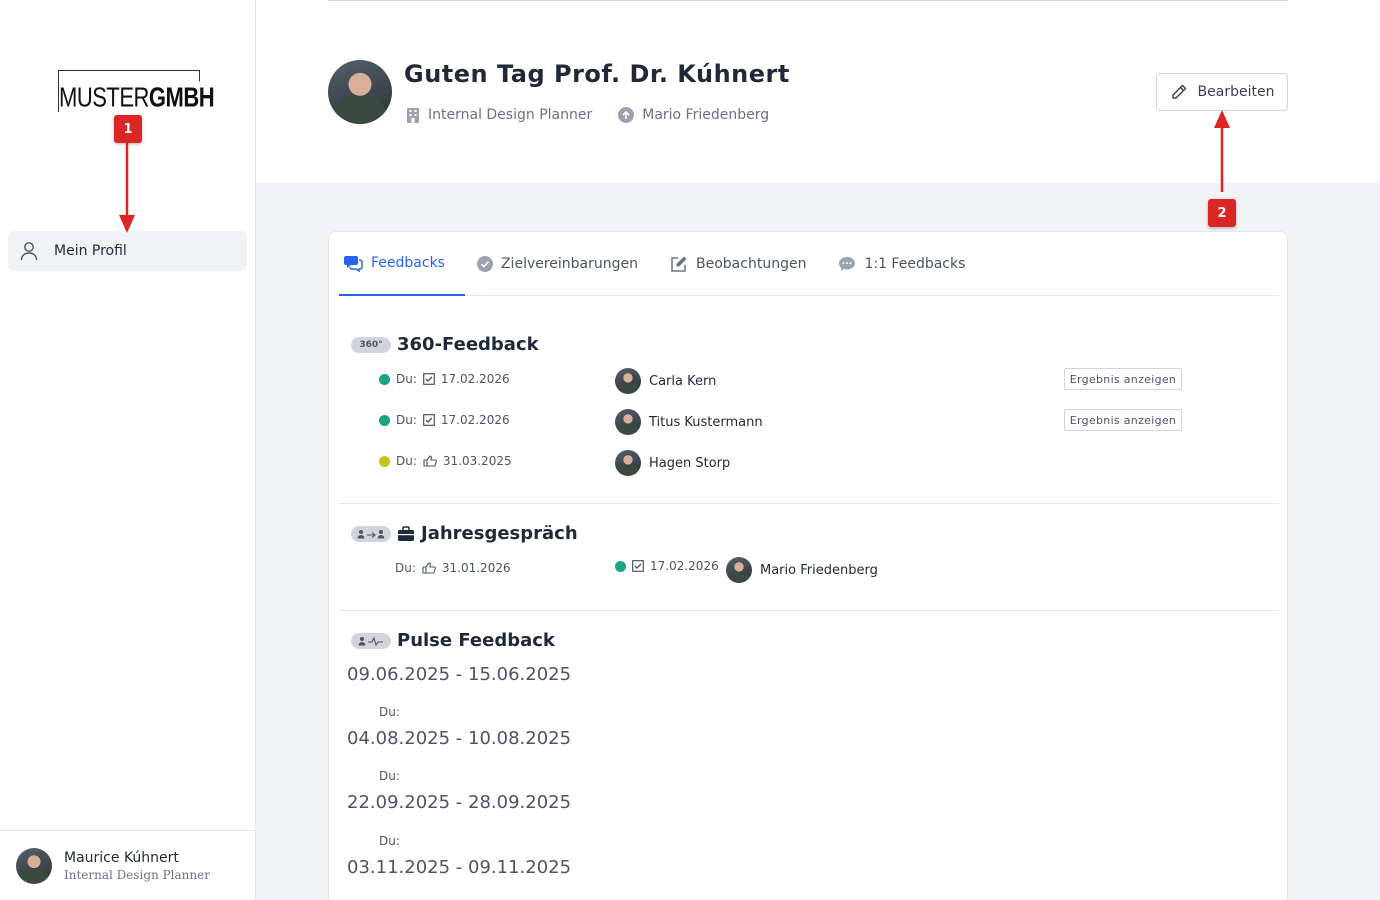  What do you see at coordinates (459, 867) in the screenshot?
I see `pulse-period-range: 03.11.2025 - 09.11.2025` at bounding box center [459, 867].